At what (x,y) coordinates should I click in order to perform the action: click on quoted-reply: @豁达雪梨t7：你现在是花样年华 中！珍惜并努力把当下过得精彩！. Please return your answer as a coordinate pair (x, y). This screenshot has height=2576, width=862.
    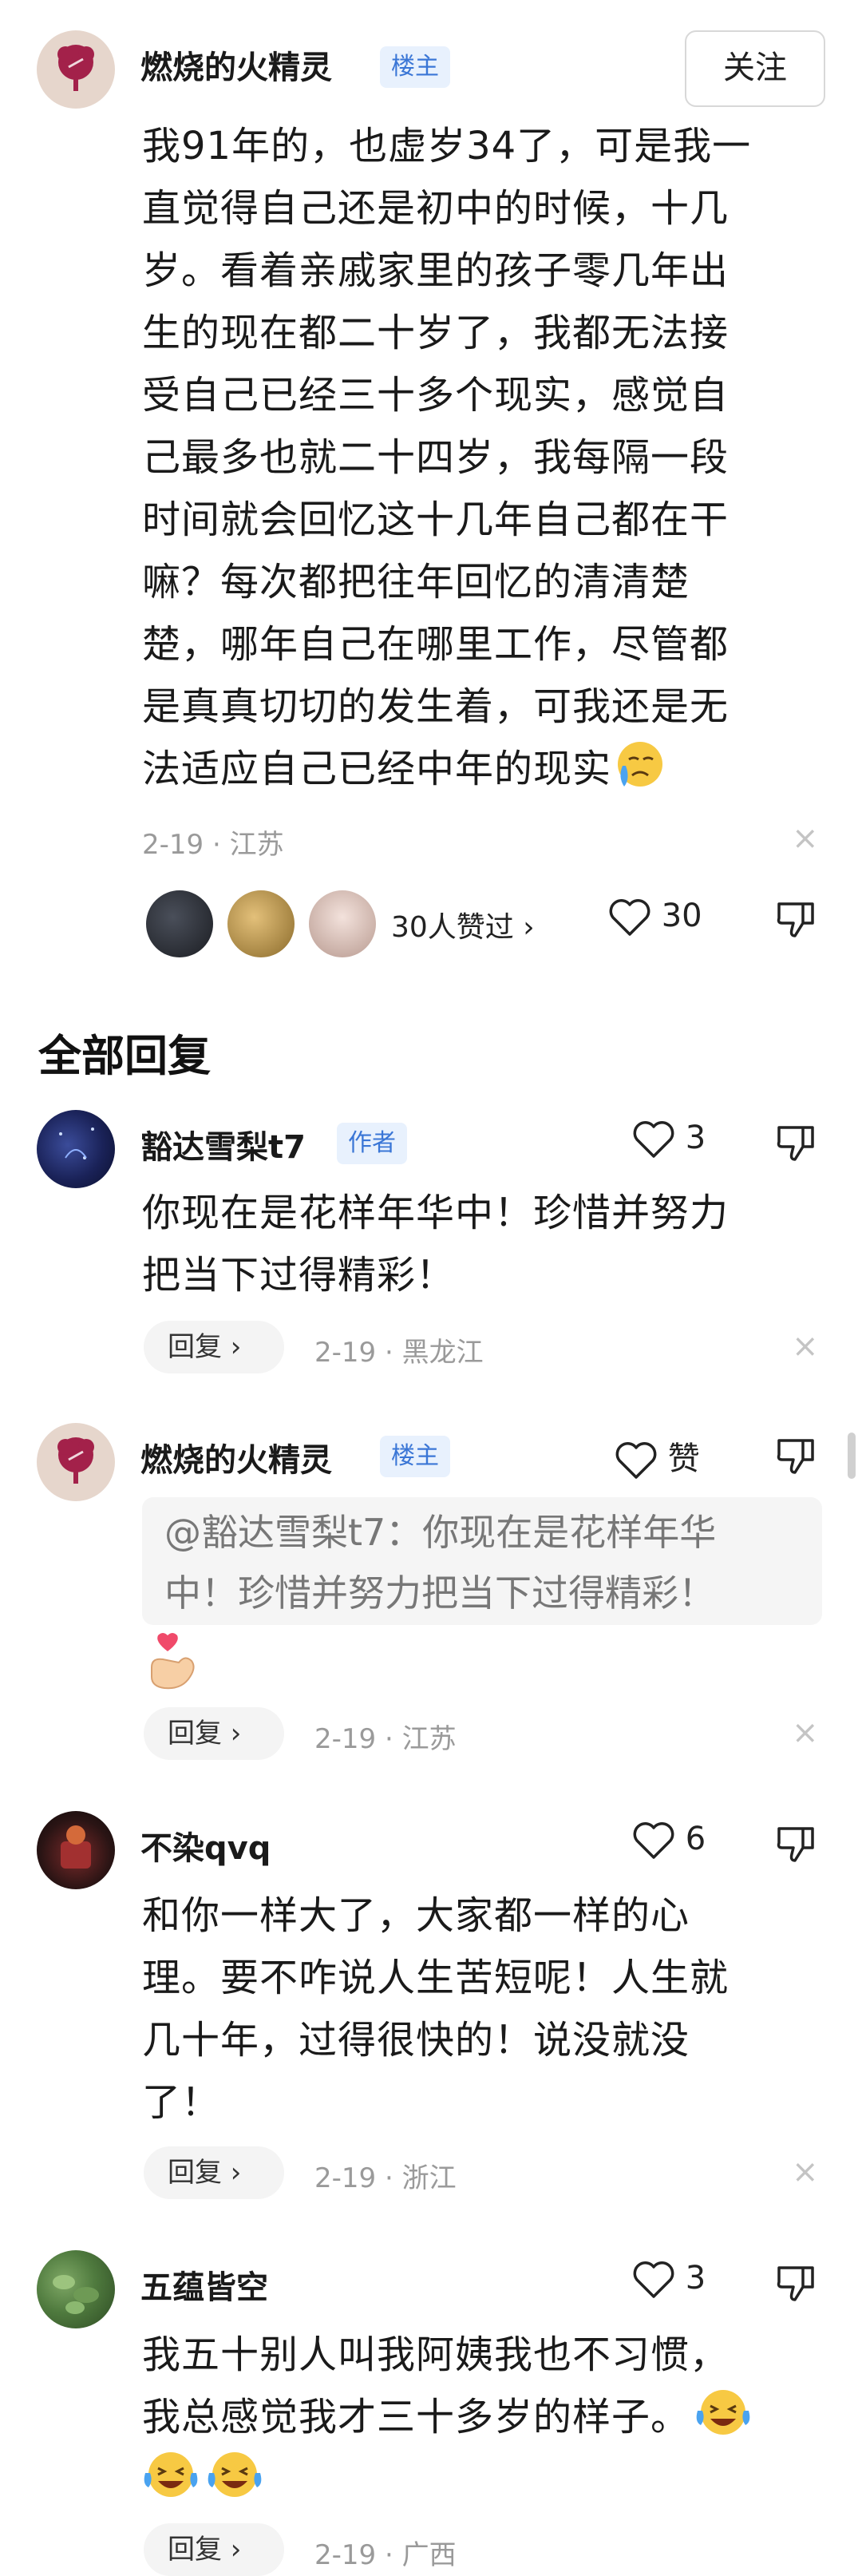
    Looking at the image, I should click on (482, 1561).